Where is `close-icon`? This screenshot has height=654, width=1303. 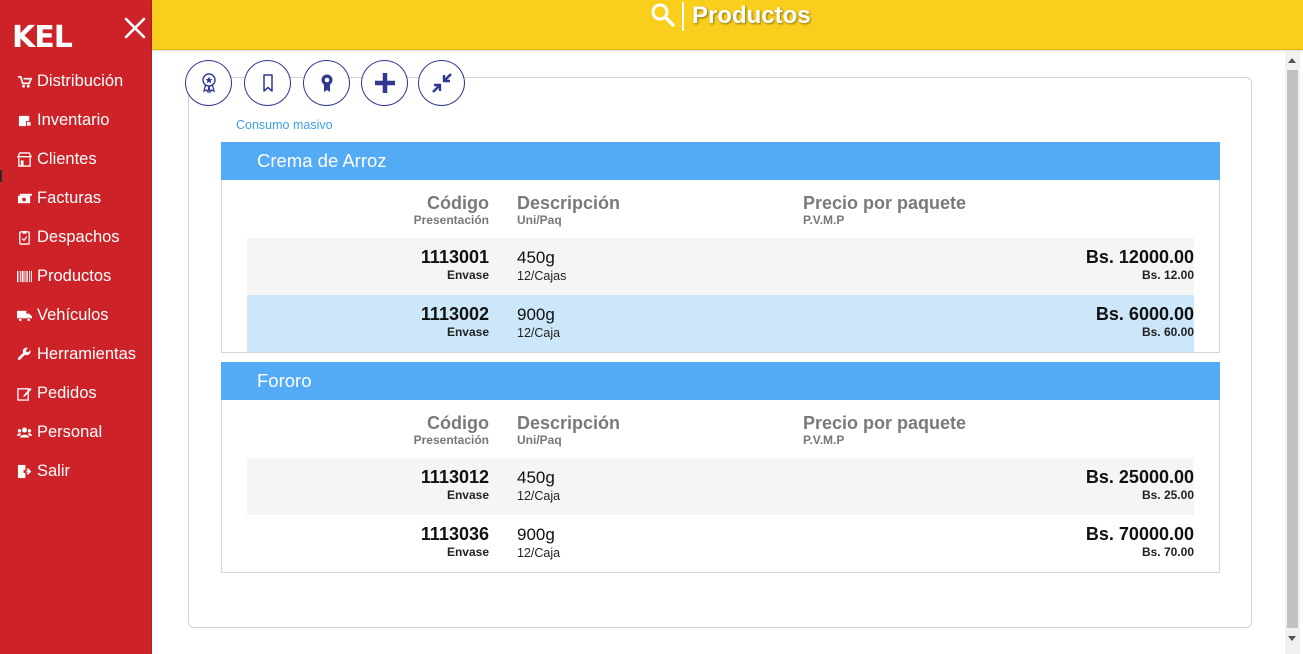
close-icon is located at coordinates (135, 28).